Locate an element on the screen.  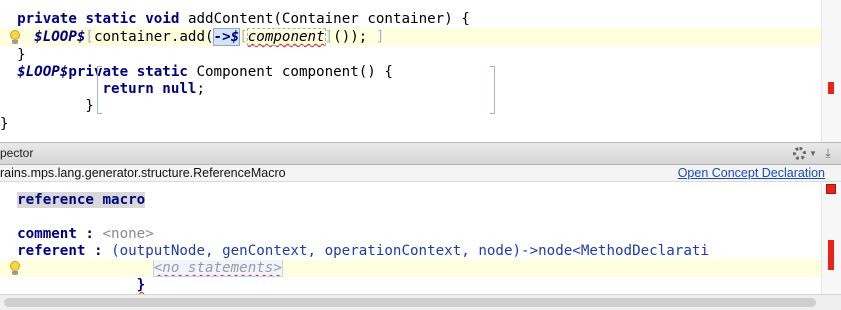
semicolon: ; is located at coordinates (201, 89).